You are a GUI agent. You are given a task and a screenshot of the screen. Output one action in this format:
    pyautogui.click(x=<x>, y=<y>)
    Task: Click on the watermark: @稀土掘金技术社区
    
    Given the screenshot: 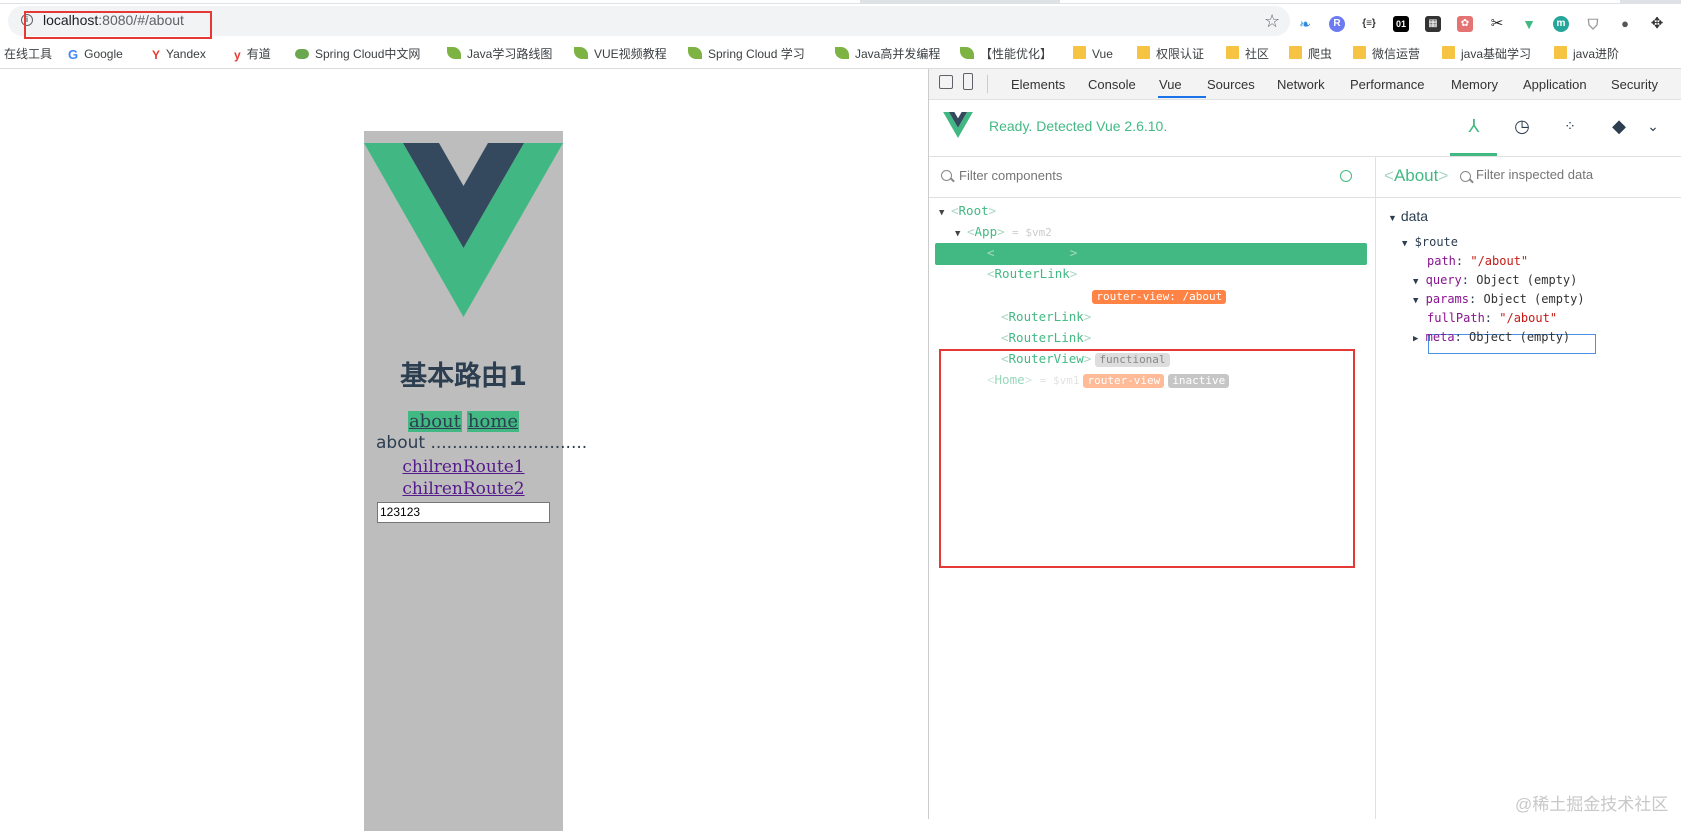 What is the action you would take?
    pyautogui.click(x=1592, y=804)
    